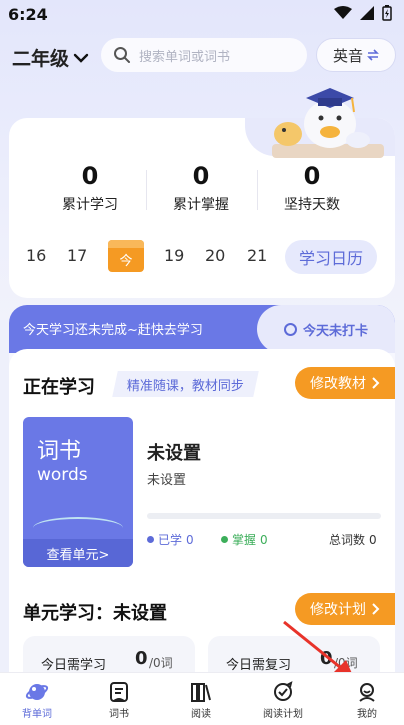 This screenshot has width=404, height=725. What do you see at coordinates (174, 255) in the screenshot?
I see `date-item: 19` at bounding box center [174, 255].